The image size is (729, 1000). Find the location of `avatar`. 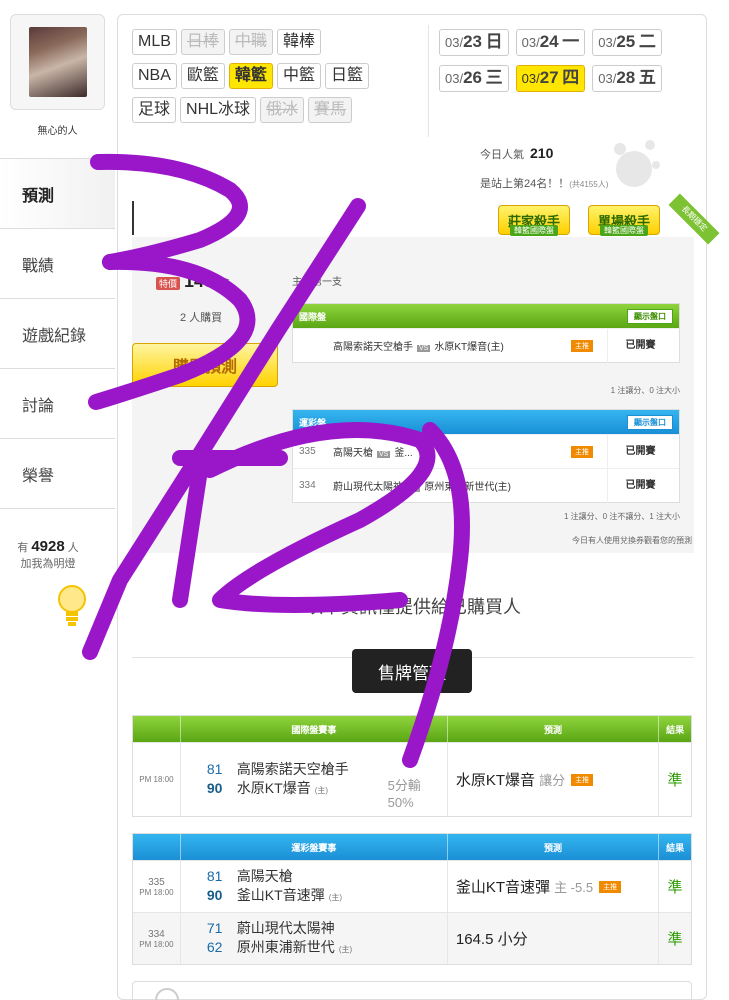

avatar is located at coordinates (57, 62).